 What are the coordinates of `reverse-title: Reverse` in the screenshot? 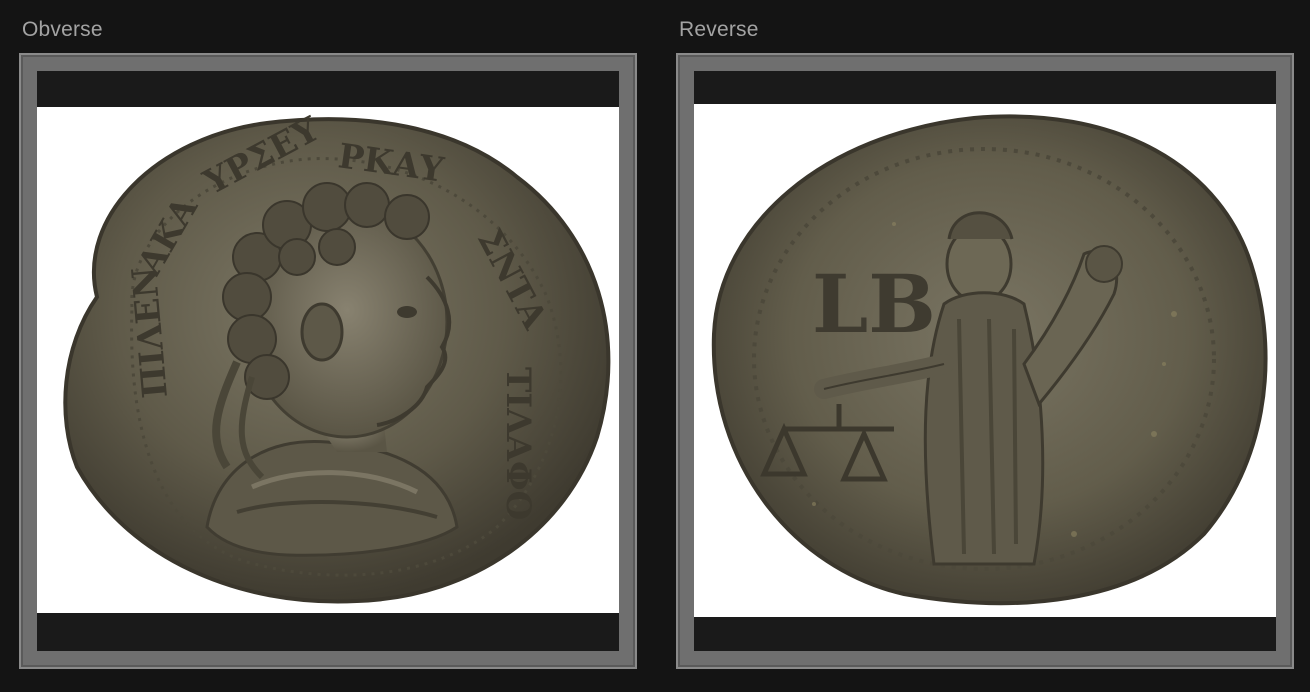 It's located at (719, 29).